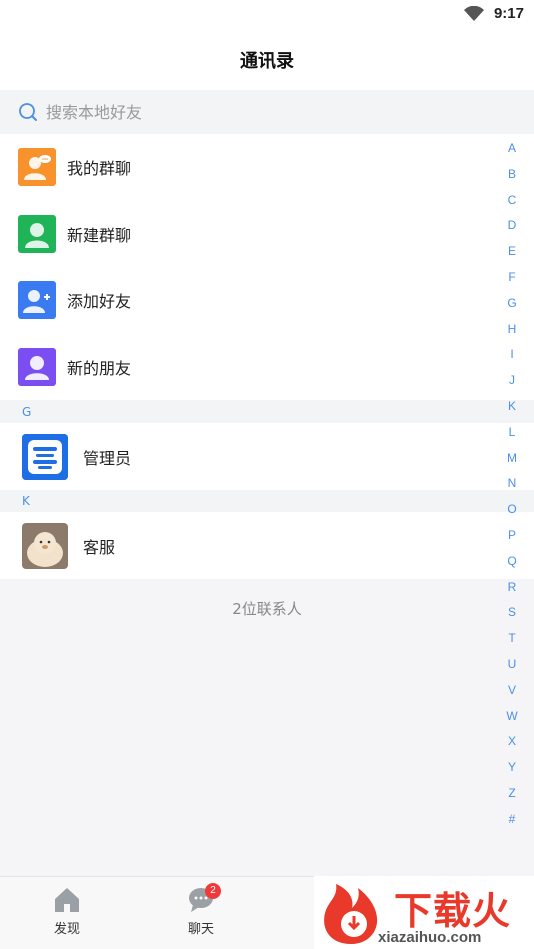 The image size is (534, 949). I want to click on index-letter: B, so click(512, 178).